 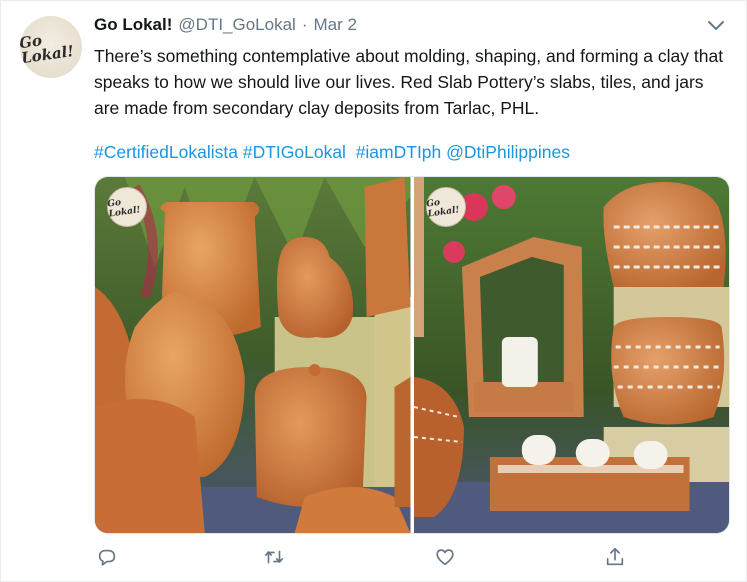 I want to click on hashtag-link: #iamDTIph, so click(x=399, y=152).